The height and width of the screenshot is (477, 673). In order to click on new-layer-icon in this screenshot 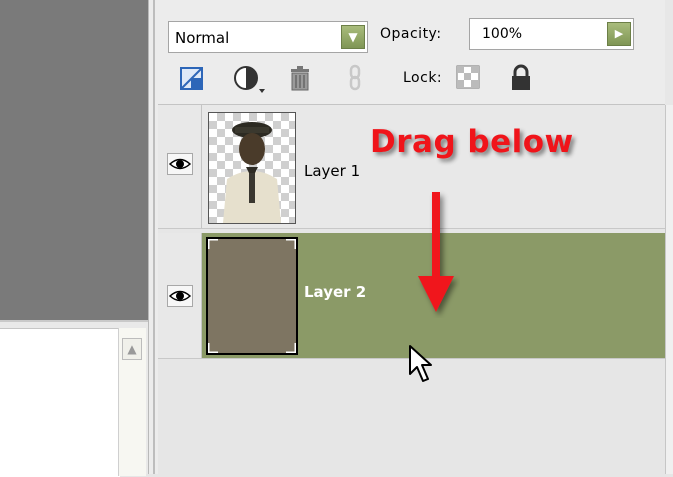, I will do `click(192, 78)`.